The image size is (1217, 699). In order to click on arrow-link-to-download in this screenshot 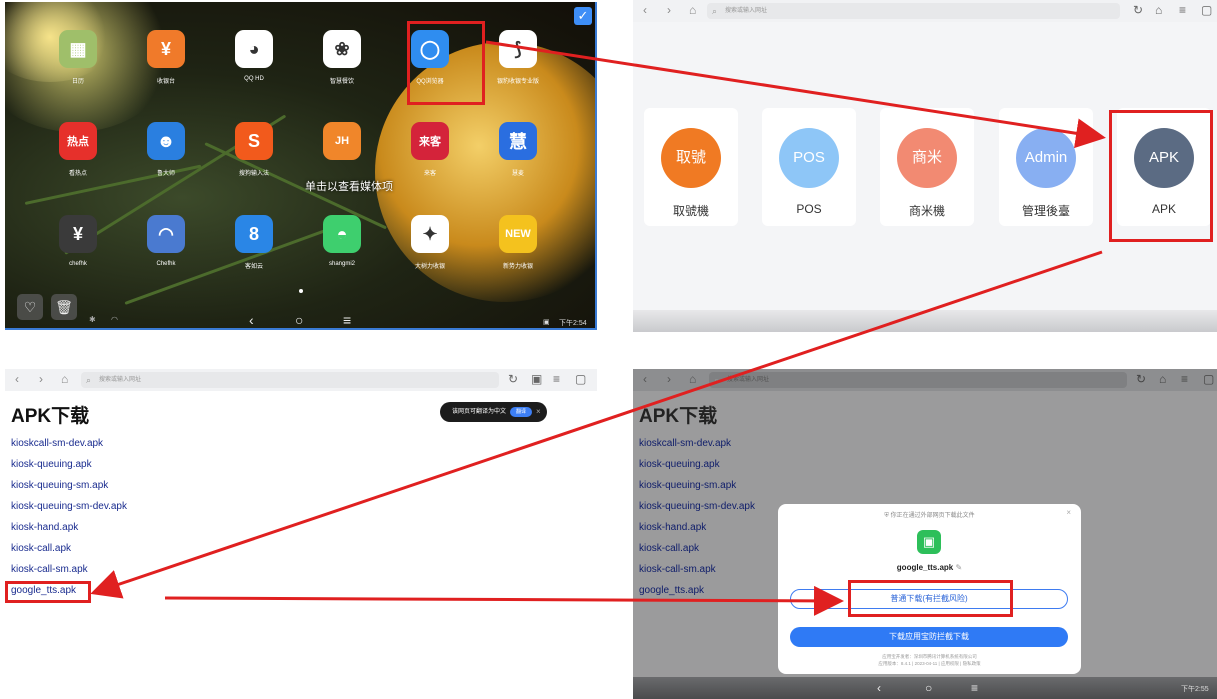, I will do `click(504, 600)`.